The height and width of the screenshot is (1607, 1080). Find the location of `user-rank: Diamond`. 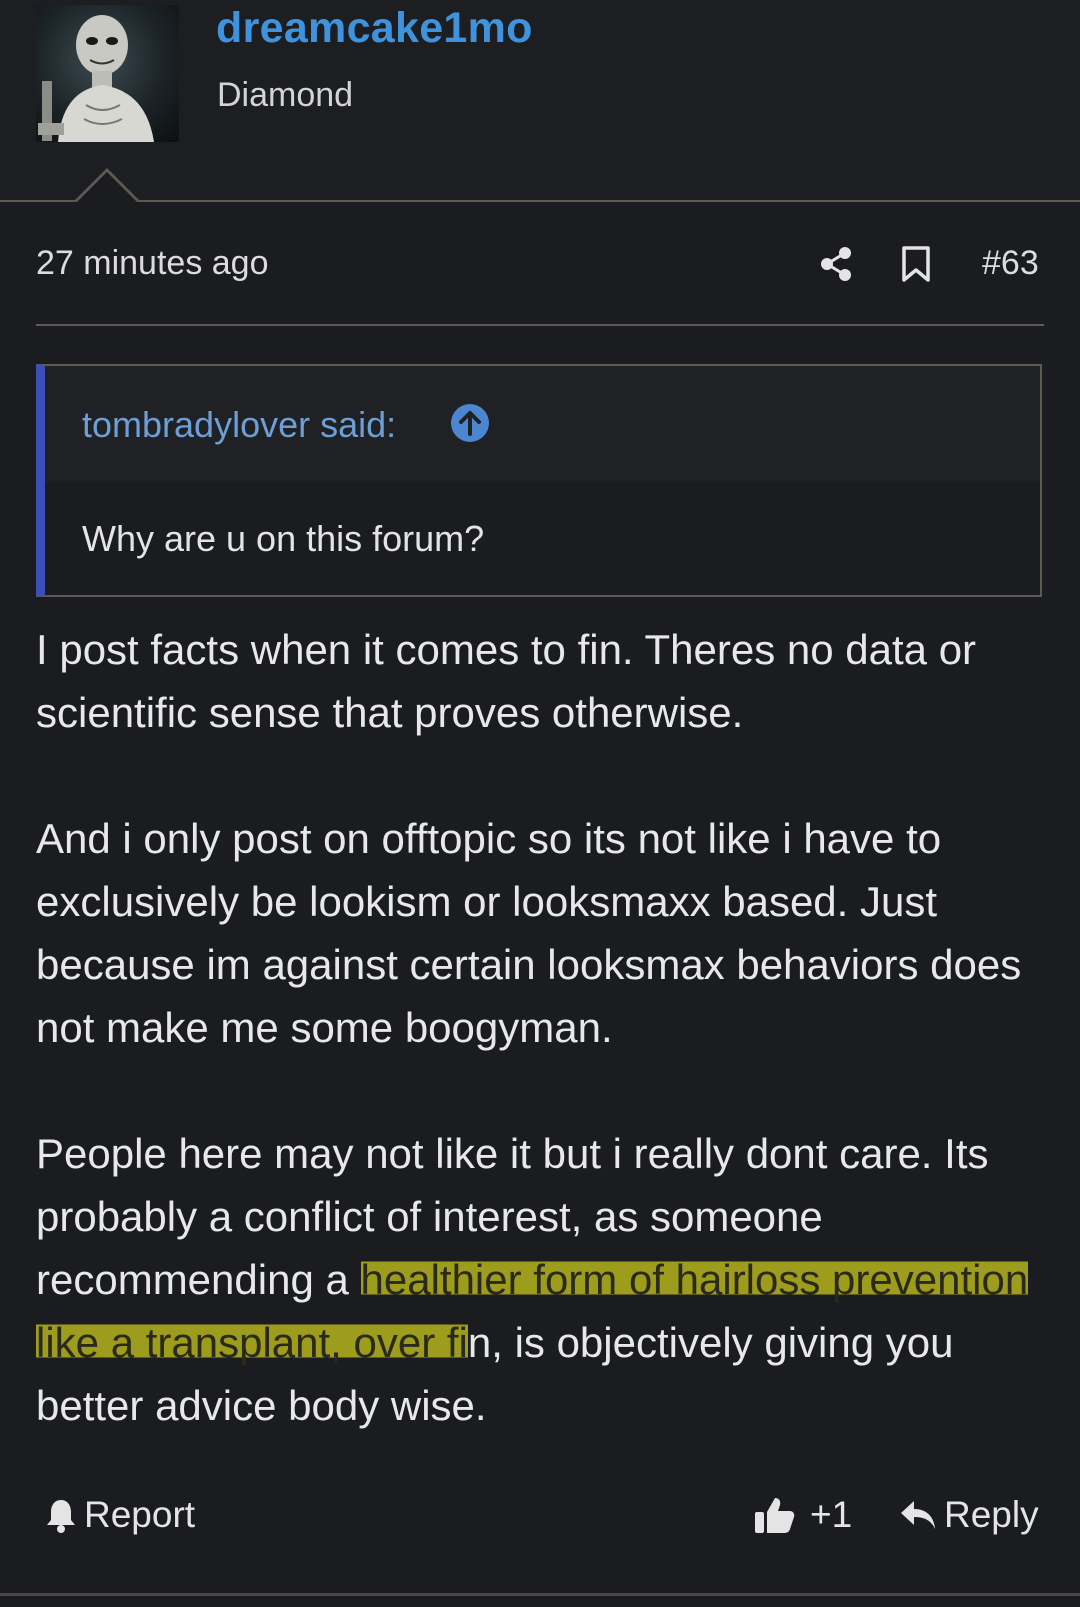

user-rank: Diamond is located at coordinates (285, 95).